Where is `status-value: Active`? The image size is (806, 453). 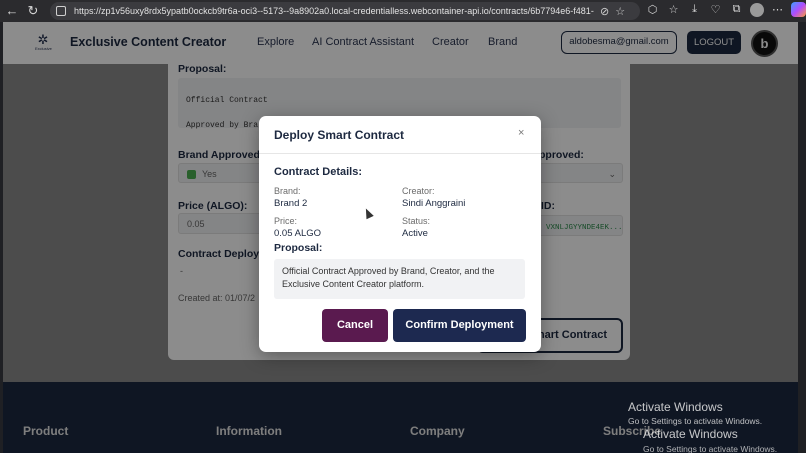 status-value: Active is located at coordinates (415, 233).